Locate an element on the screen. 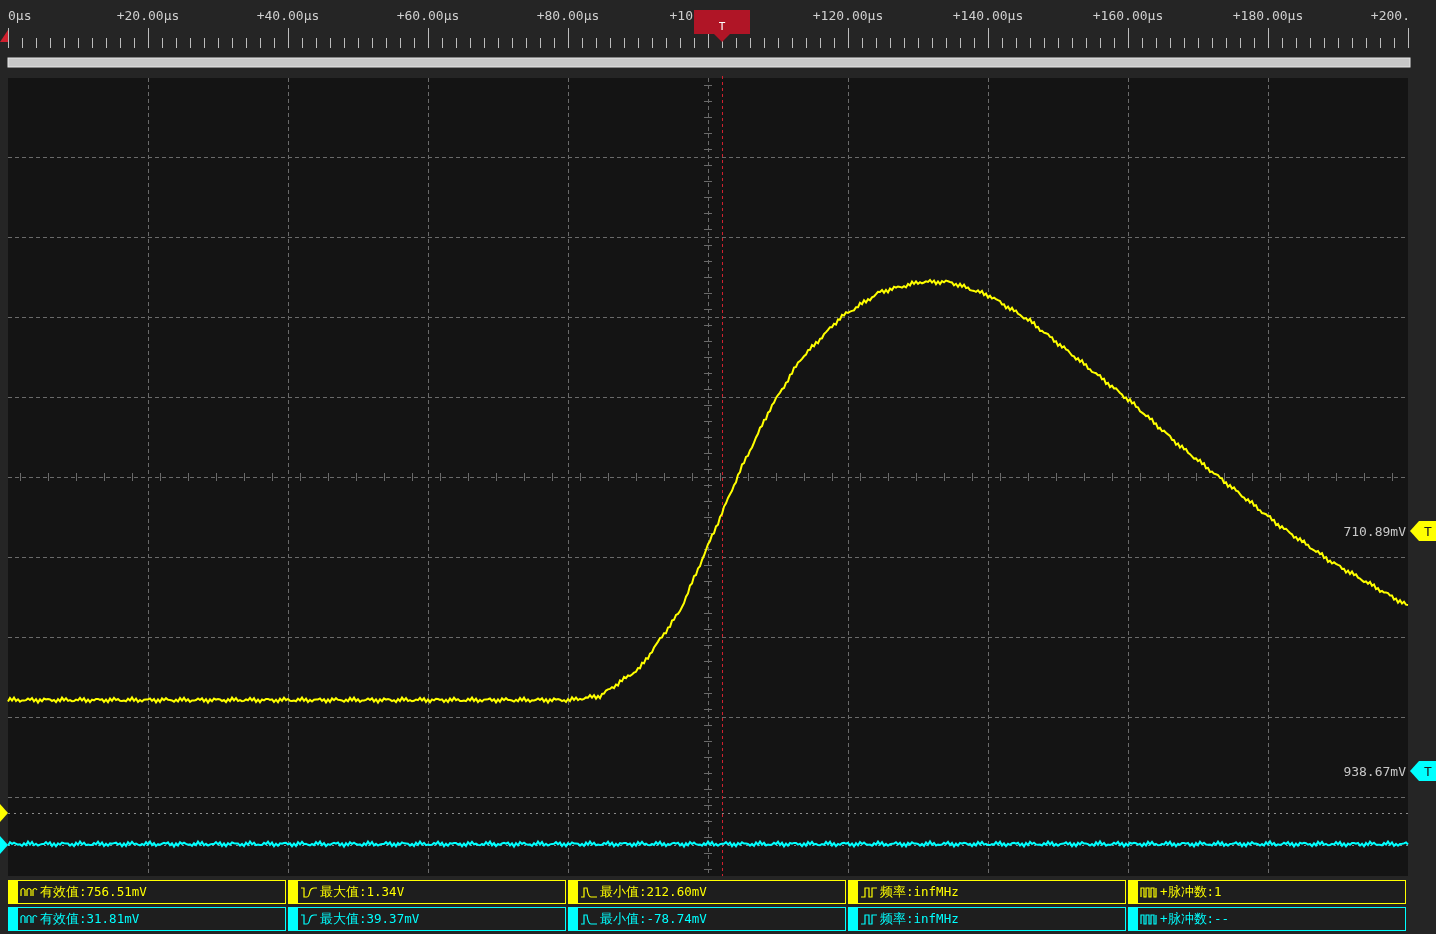  time-label: +20.00µs is located at coordinates (148, 15).